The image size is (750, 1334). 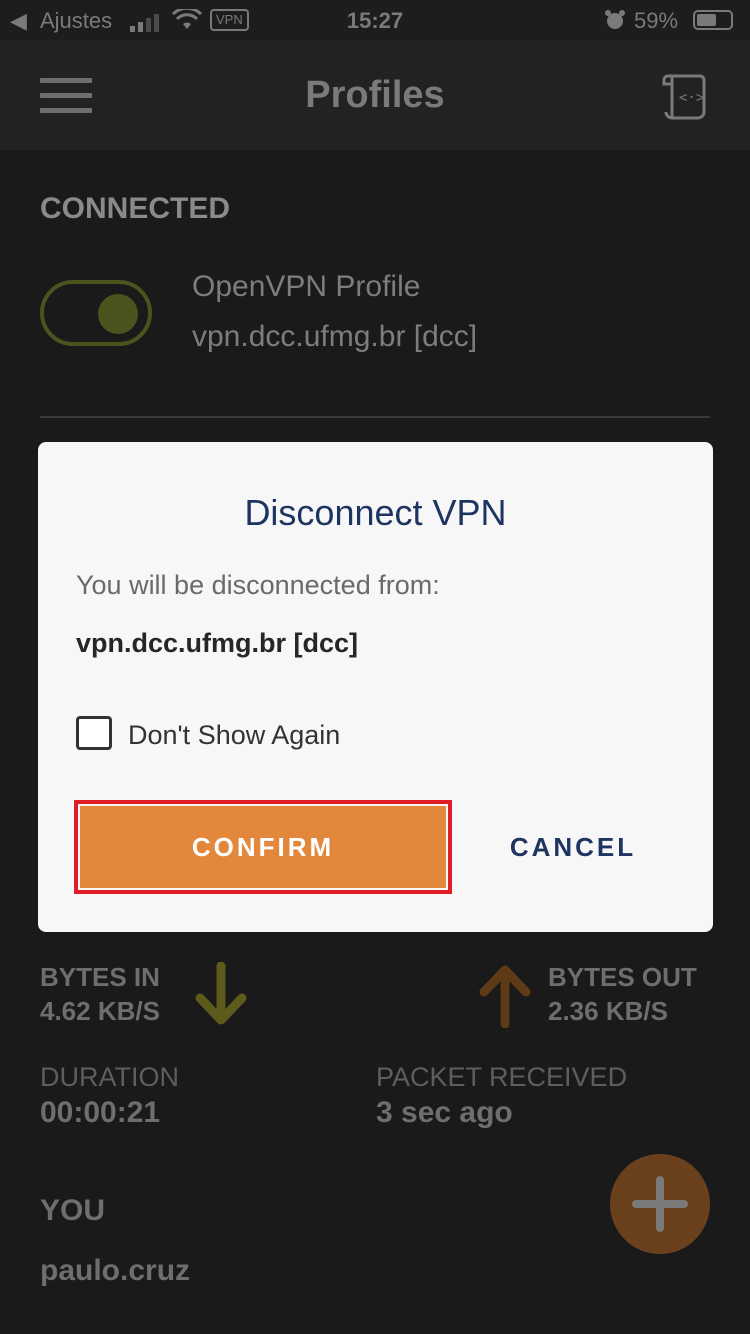 I want to click on confirm-button: CONFIRM, so click(x=263, y=847).